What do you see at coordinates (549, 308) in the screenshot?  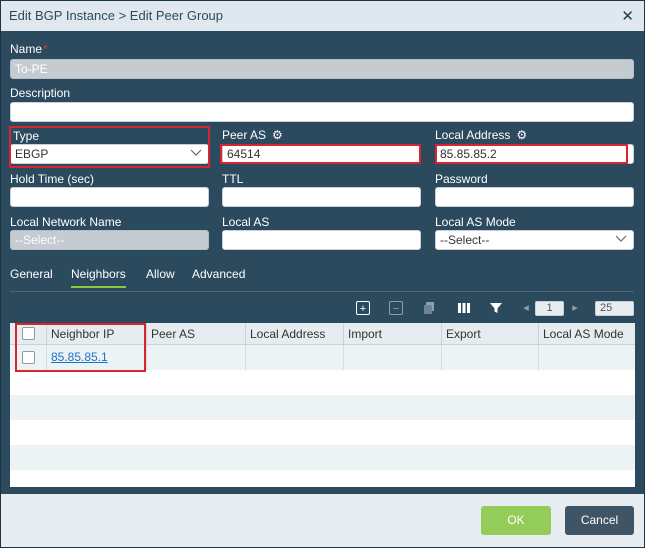 I see `page-number-input: 1` at bounding box center [549, 308].